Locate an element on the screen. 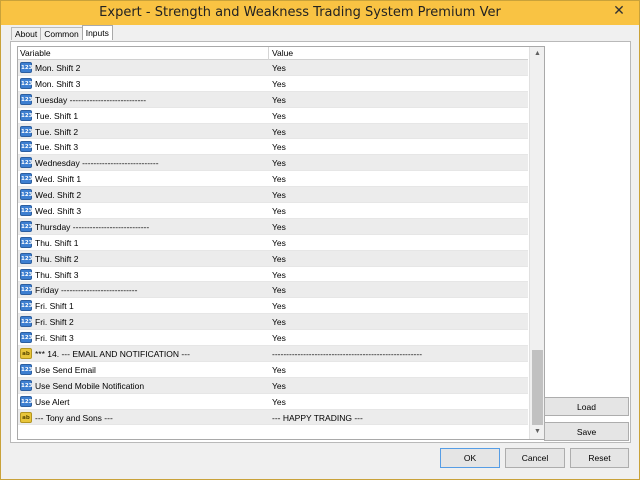 Image resolution: width=640 pixels, height=480 pixels. variable-name: Mon. Shift 3 is located at coordinates (58, 83).